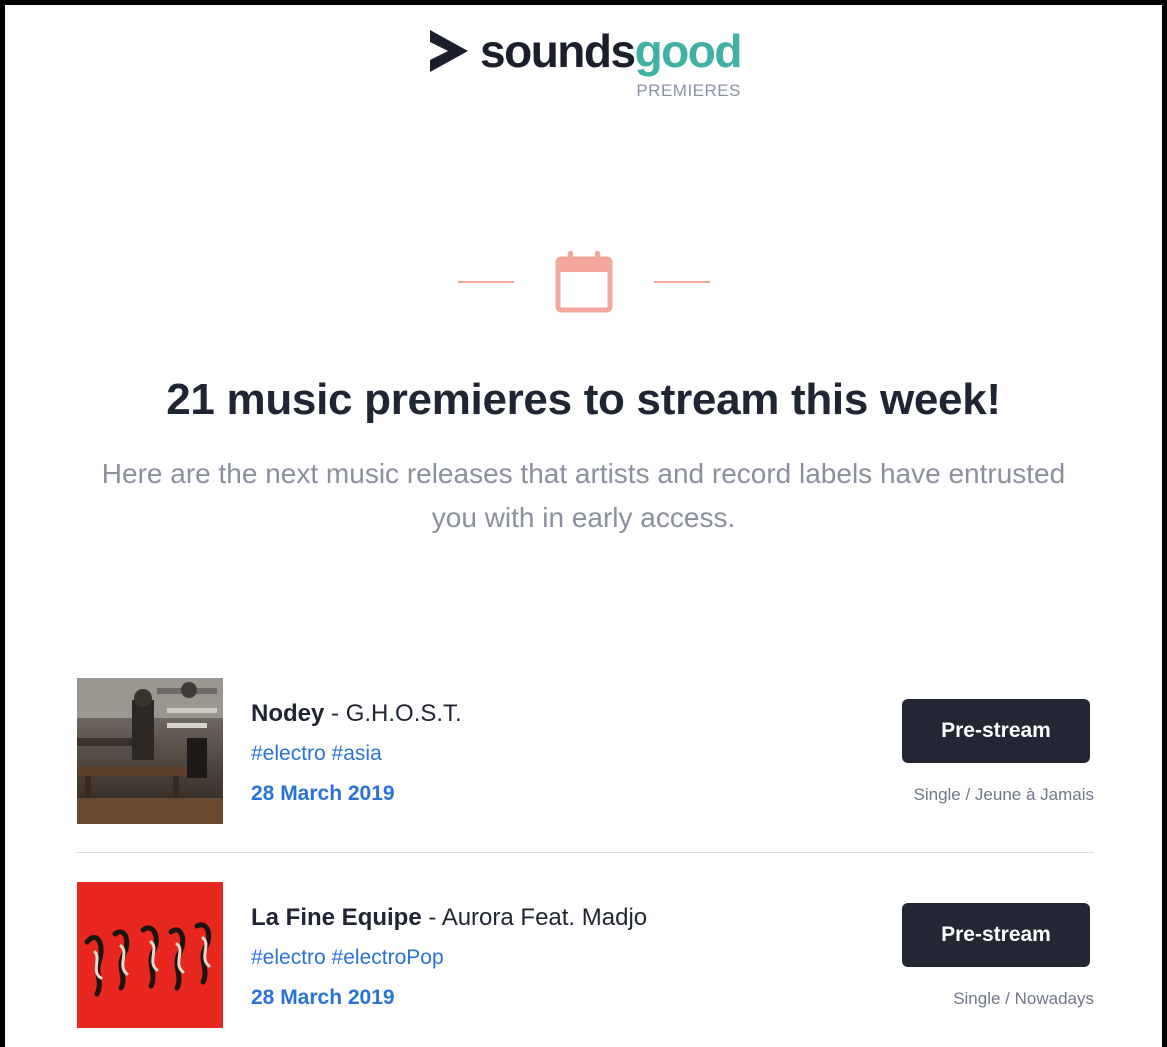 Image resolution: width=1167 pixels, height=1047 pixels. I want to click on release-tags: #electro #electroPop, so click(449, 958).